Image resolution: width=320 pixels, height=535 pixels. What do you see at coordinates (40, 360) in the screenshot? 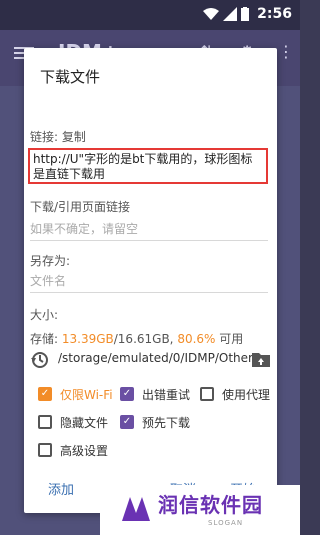
I see `history-icon` at bounding box center [40, 360].